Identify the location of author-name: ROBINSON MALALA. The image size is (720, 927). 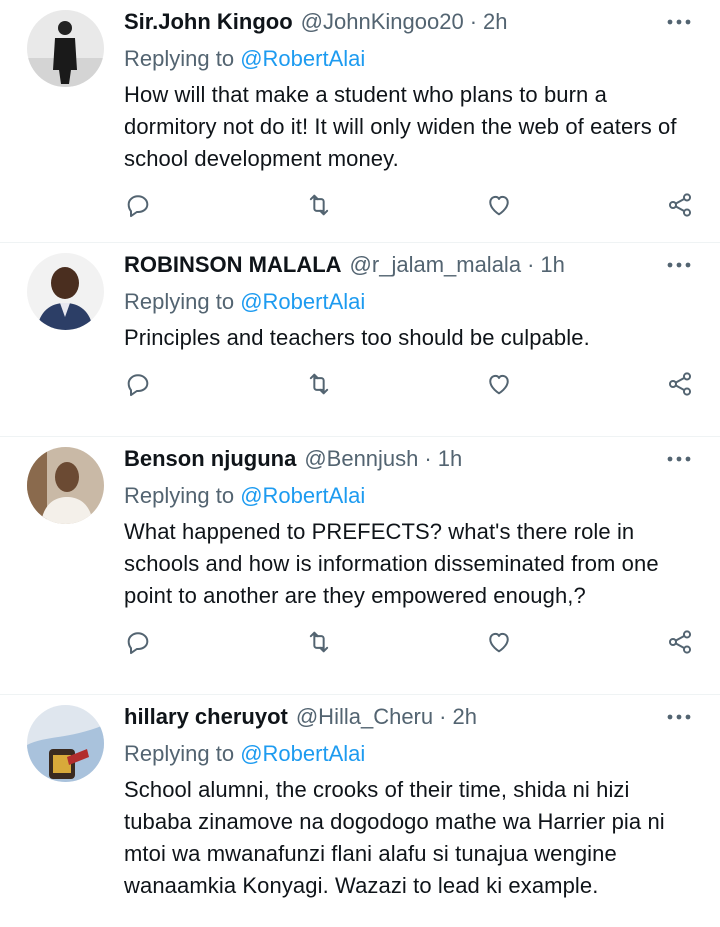
(233, 265).